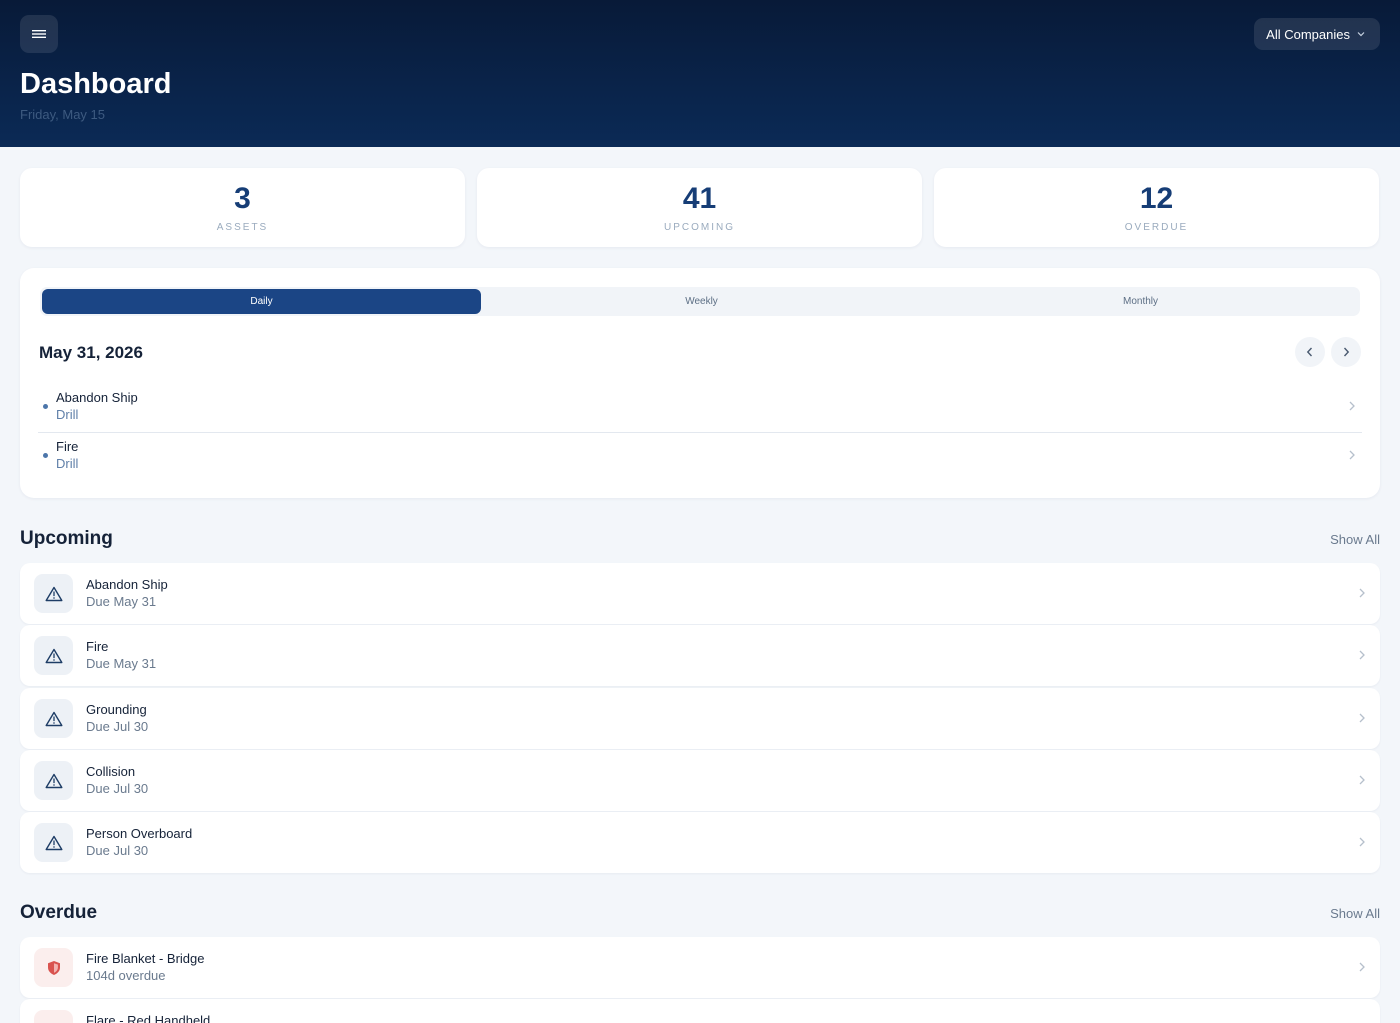  Describe the element at coordinates (148, 1018) in the screenshot. I see `overdue-item-title: Flare - Red Handheld` at that location.